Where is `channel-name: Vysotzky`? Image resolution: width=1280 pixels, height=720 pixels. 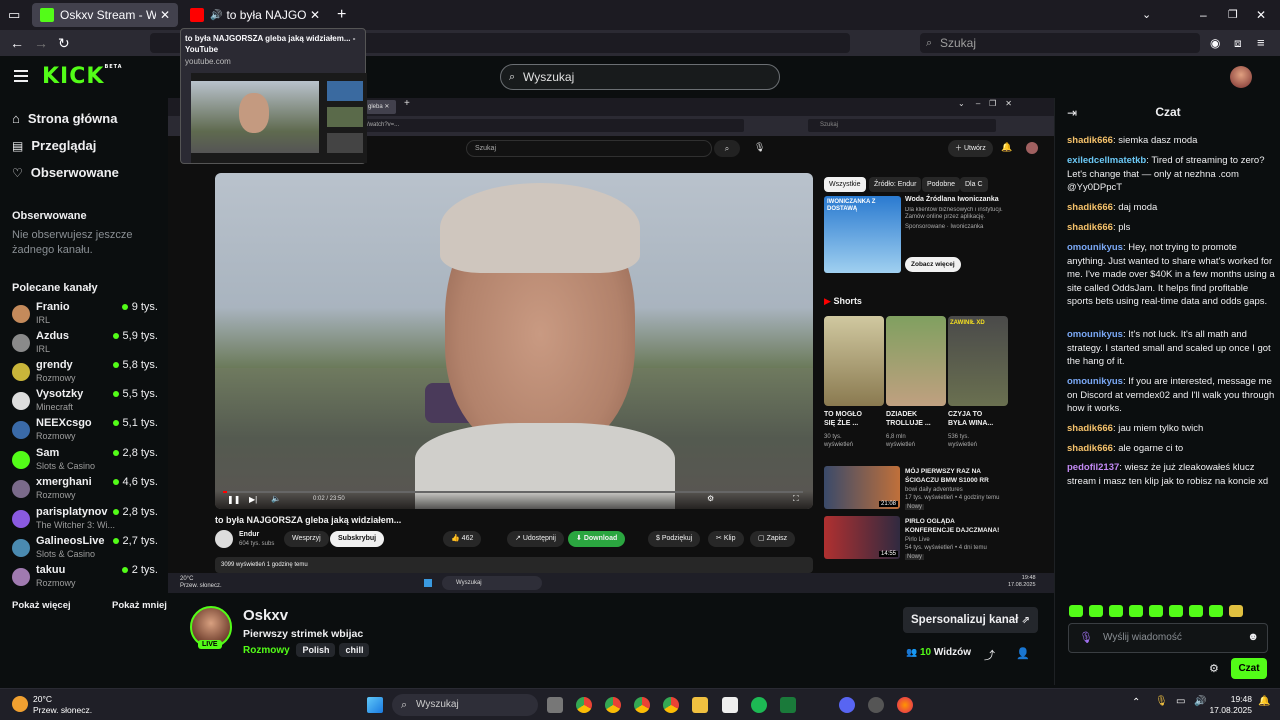
channel-name: Vysotzky is located at coordinates (60, 394).